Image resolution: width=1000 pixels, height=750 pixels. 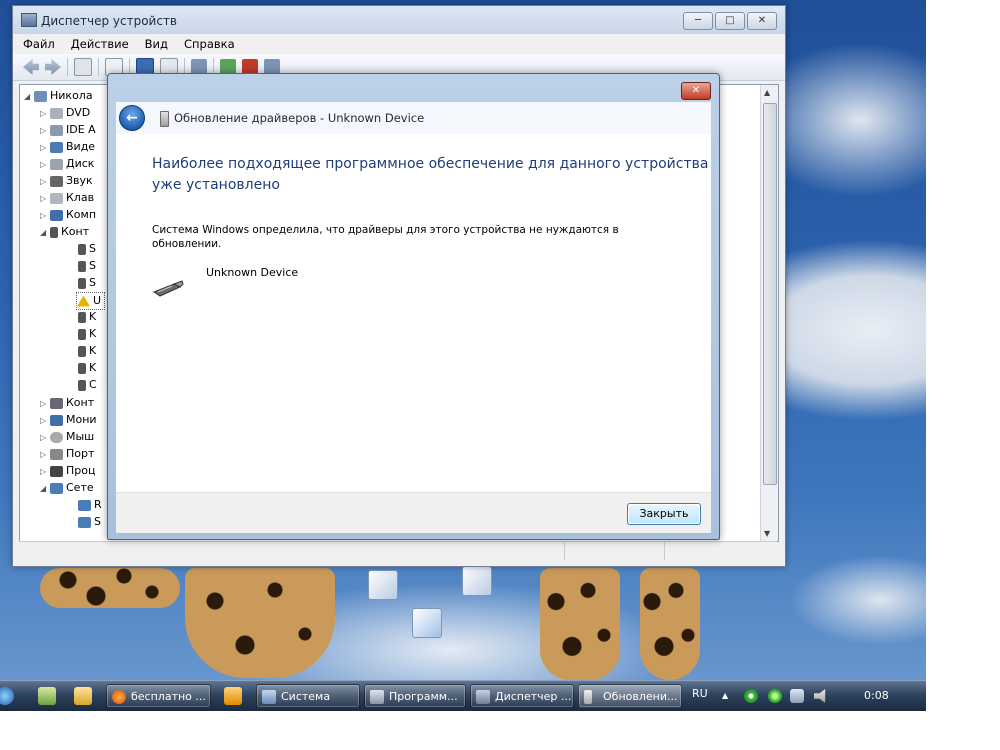 I want to click on tree-item-usb-controllers: ◢ Конт, so click(x=64, y=232).